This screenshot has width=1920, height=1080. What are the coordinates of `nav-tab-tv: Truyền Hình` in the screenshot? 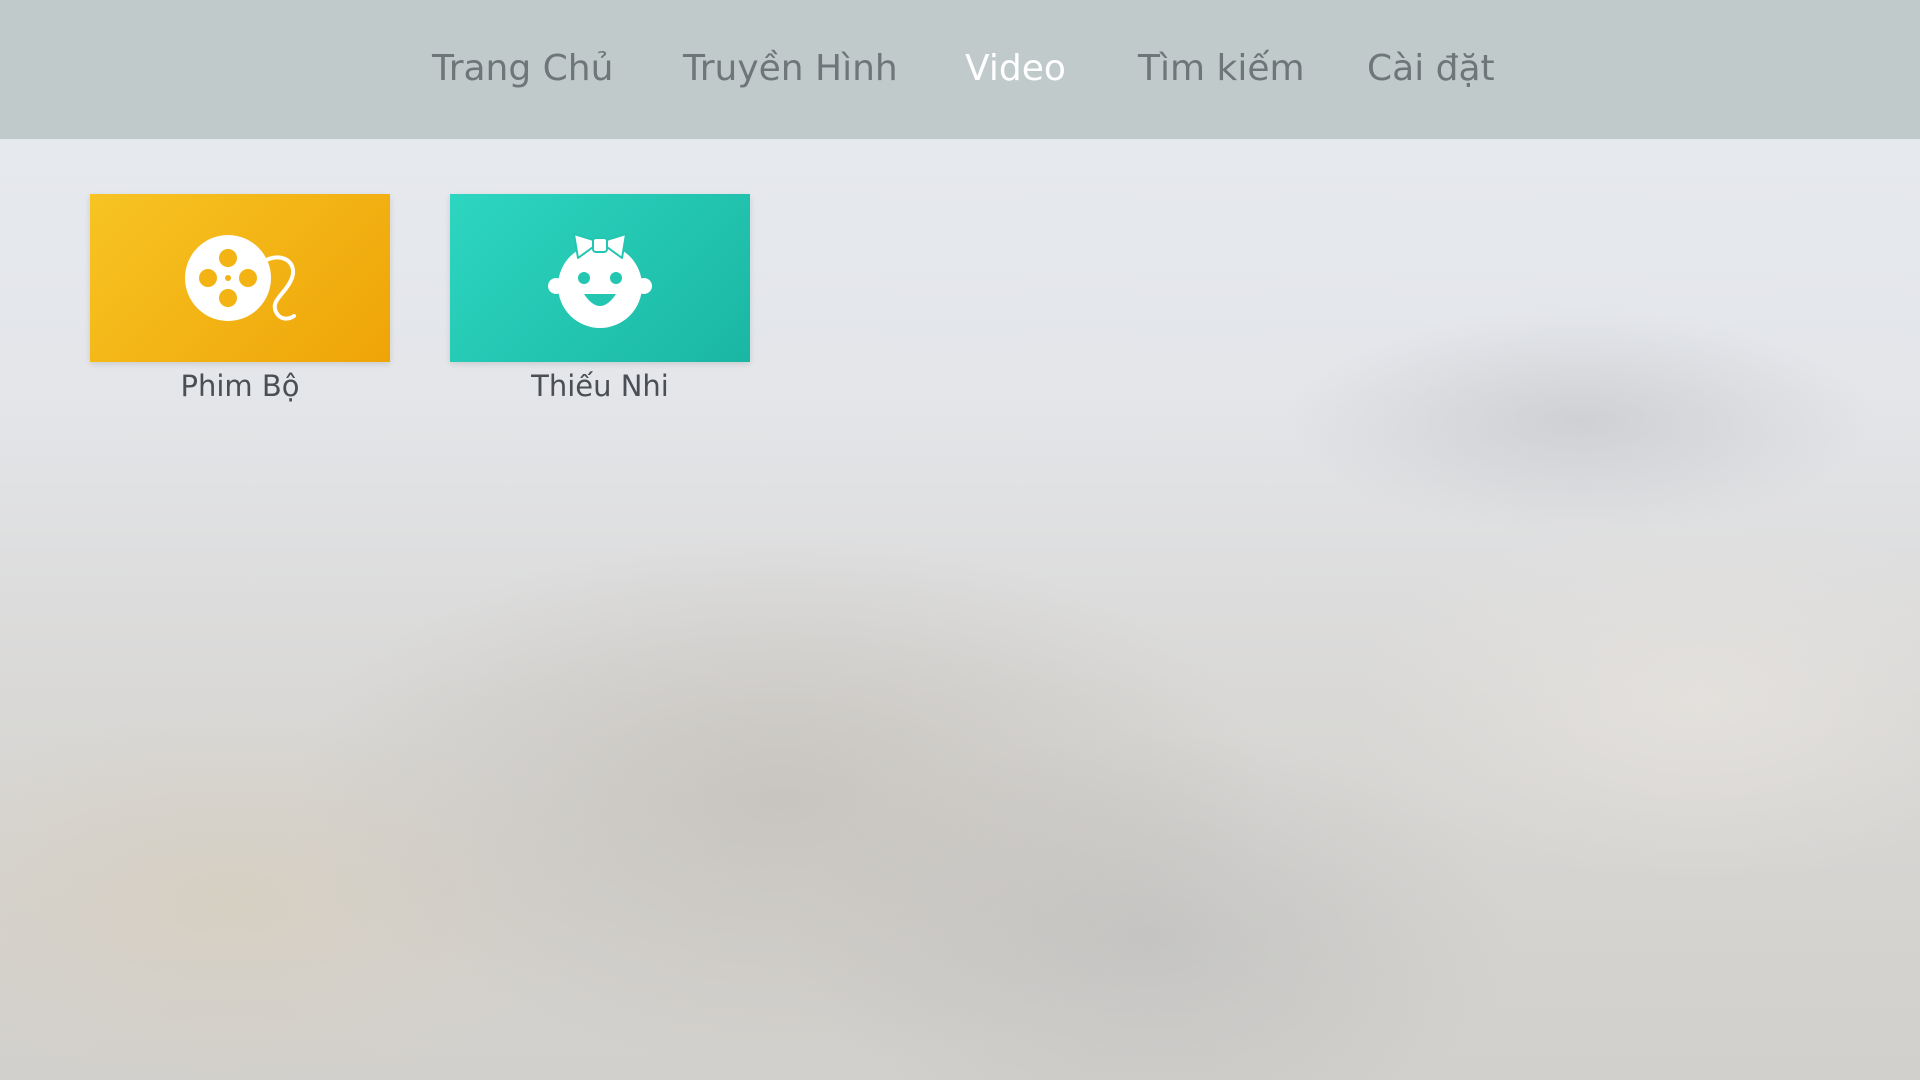 It's located at (790, 69).